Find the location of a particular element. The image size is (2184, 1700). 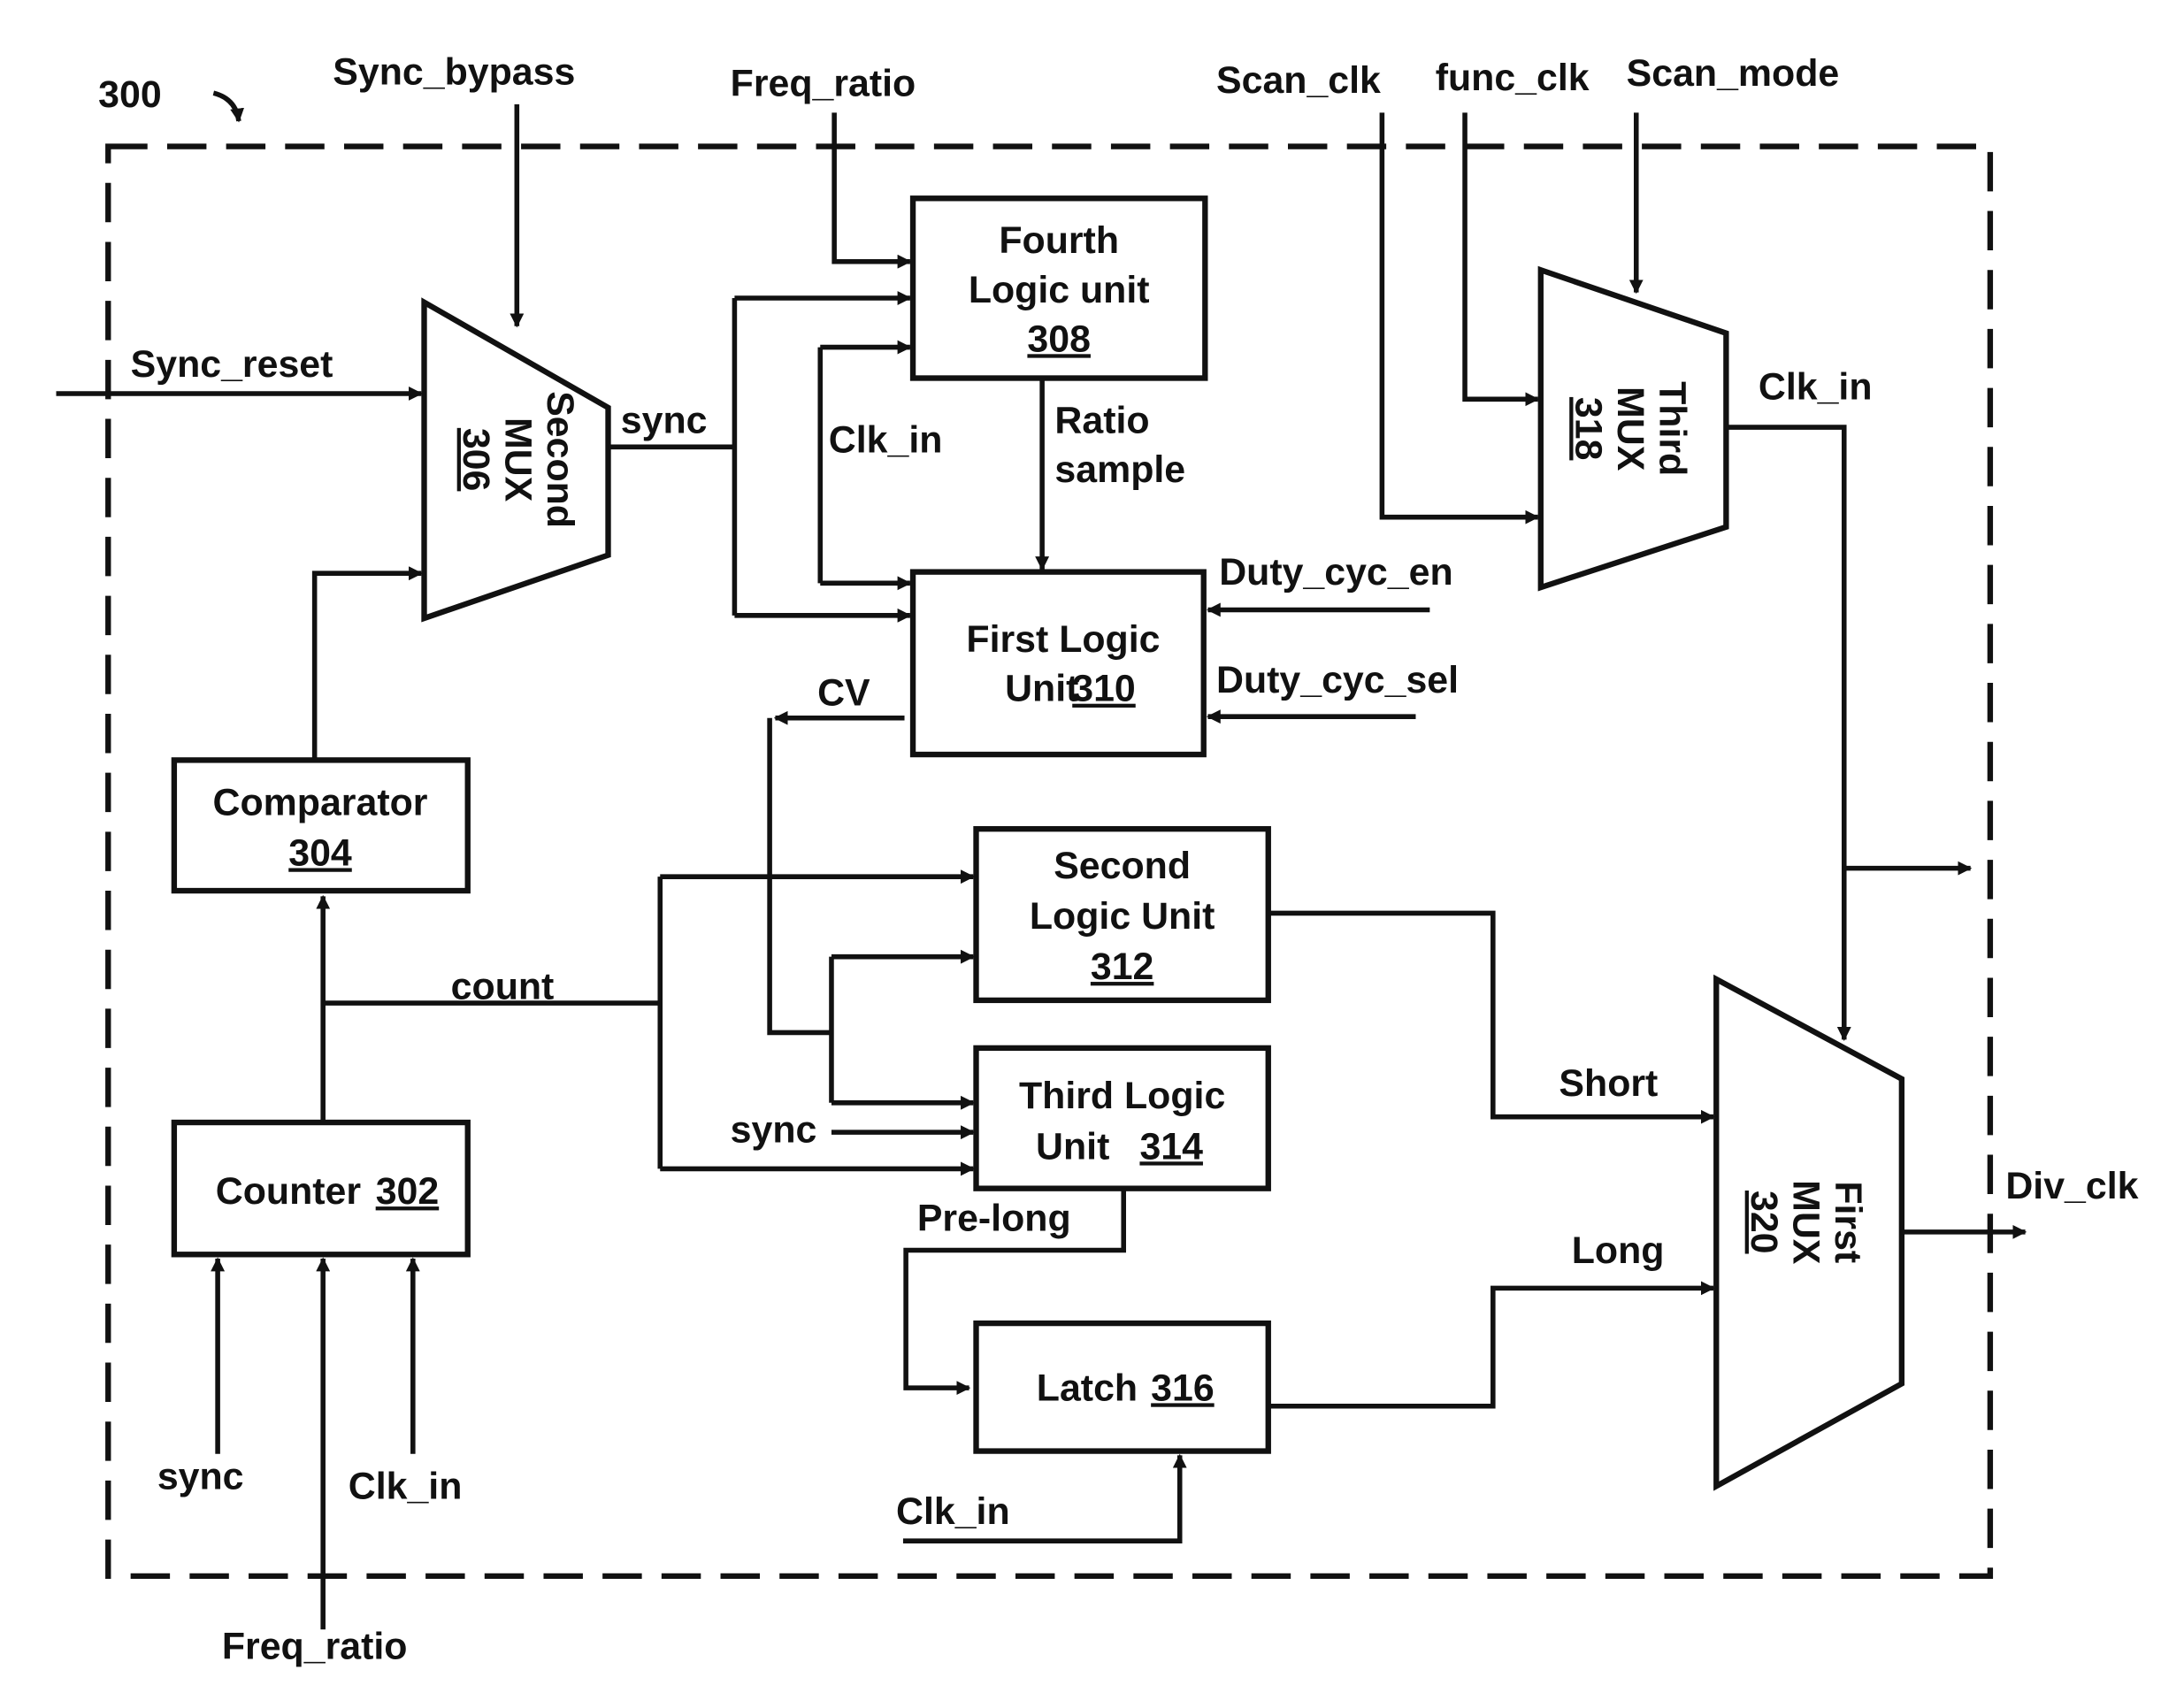

sync-counter-label: sync is located at coordinates (200, 1476).